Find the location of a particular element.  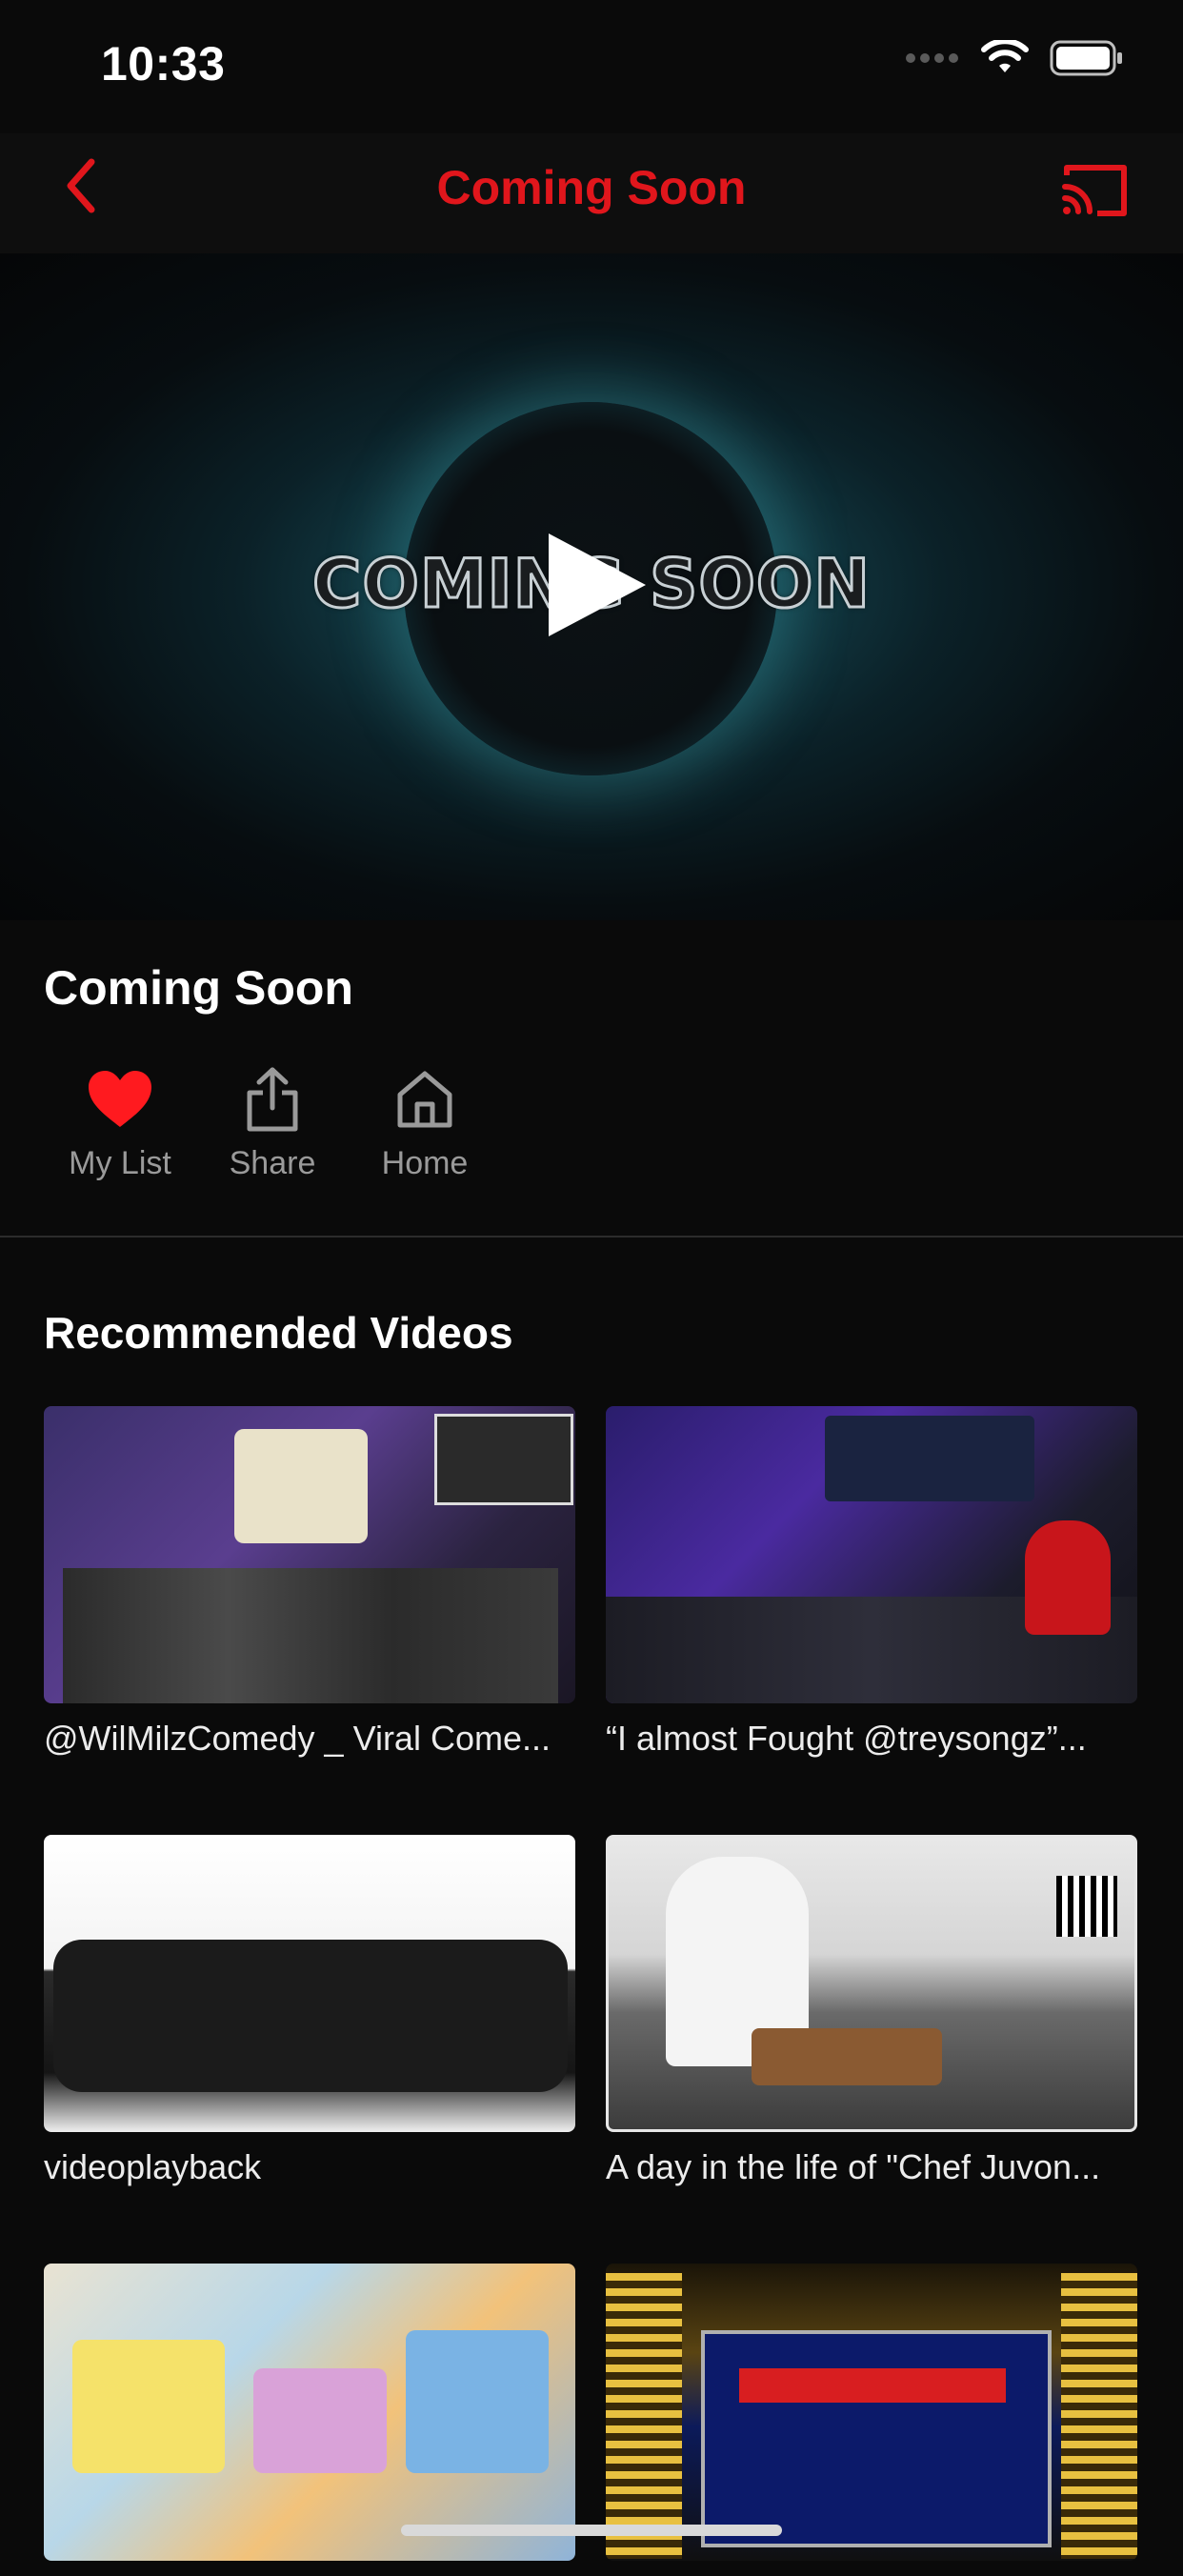

play-button is located at coordinates (596, 585).